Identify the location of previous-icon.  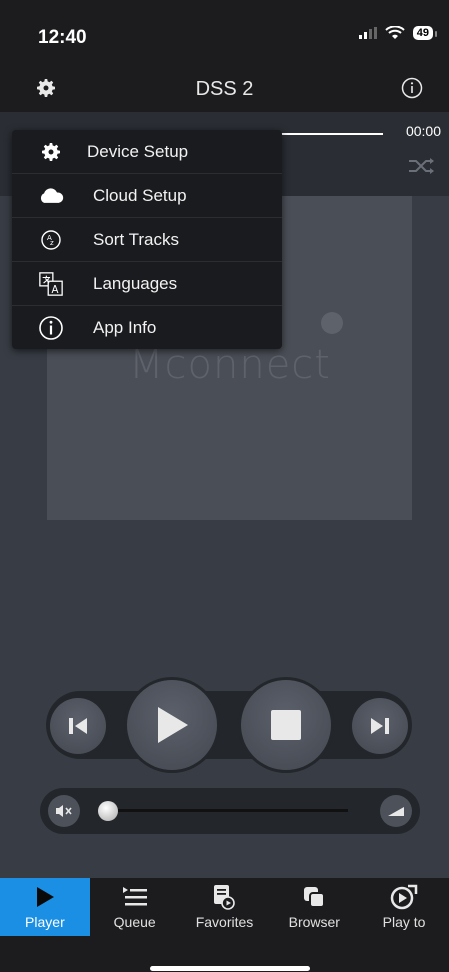
(78, 726).